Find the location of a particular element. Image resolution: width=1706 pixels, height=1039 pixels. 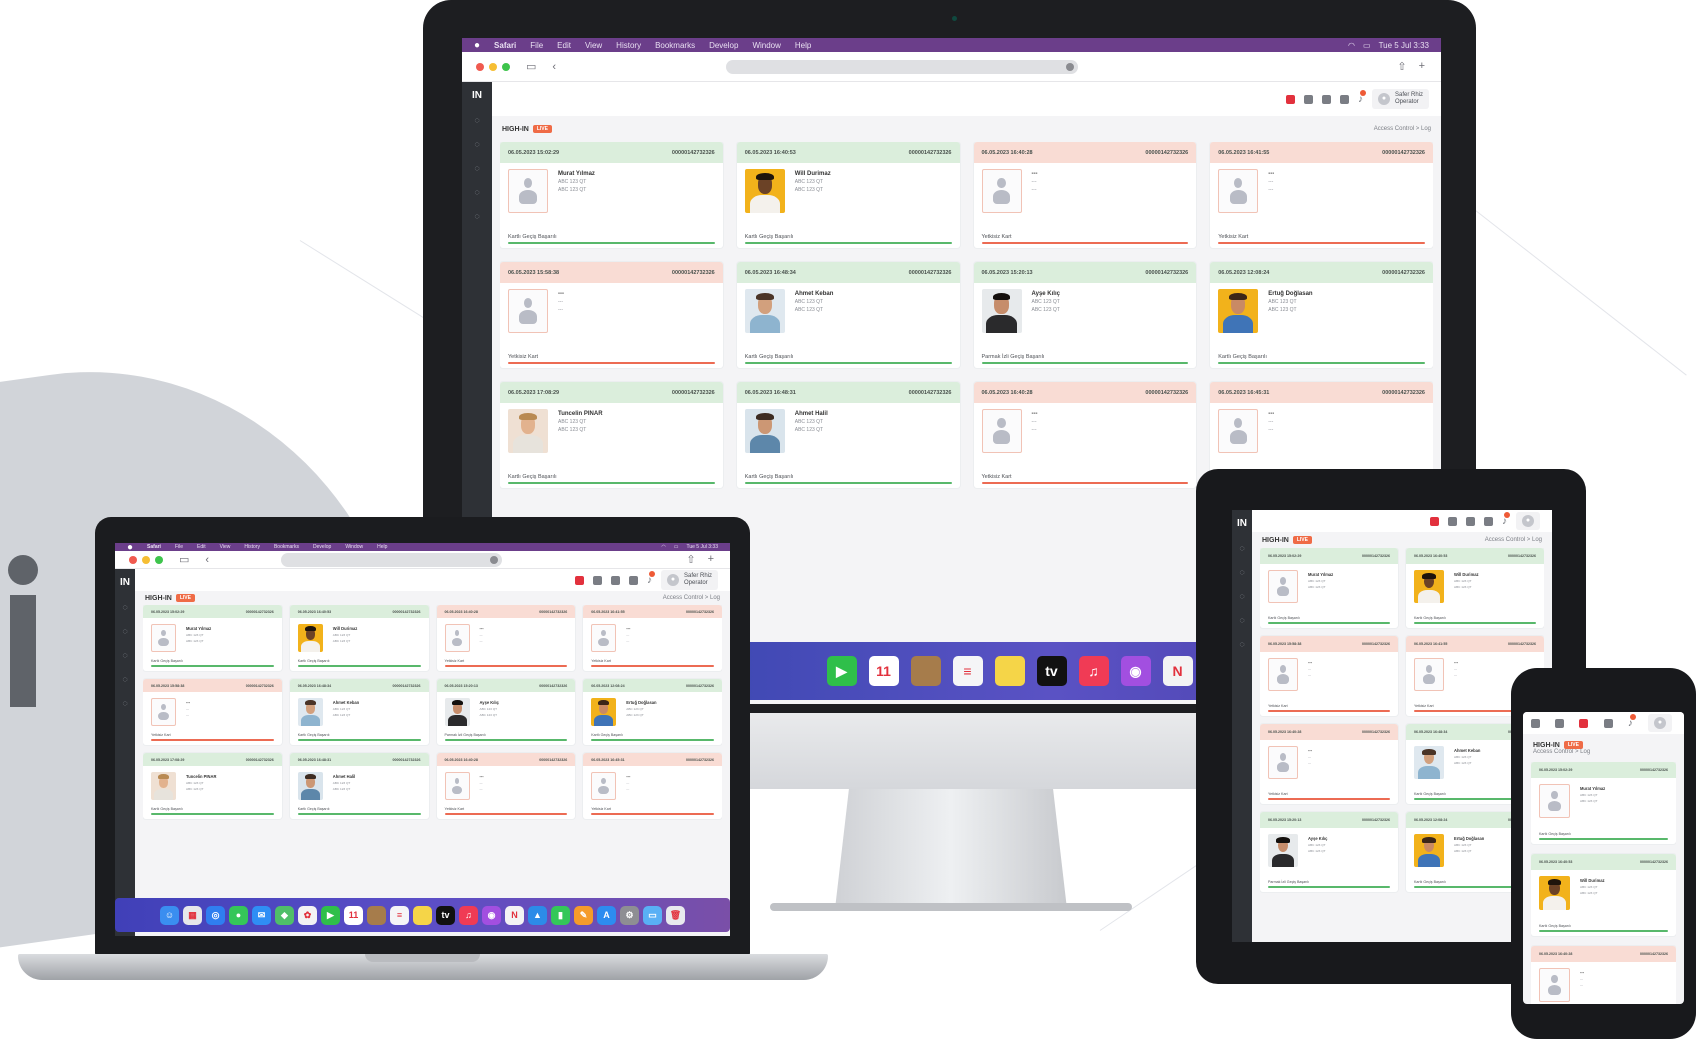

pages-icon: ✎ is located at coordinates (583, 915).